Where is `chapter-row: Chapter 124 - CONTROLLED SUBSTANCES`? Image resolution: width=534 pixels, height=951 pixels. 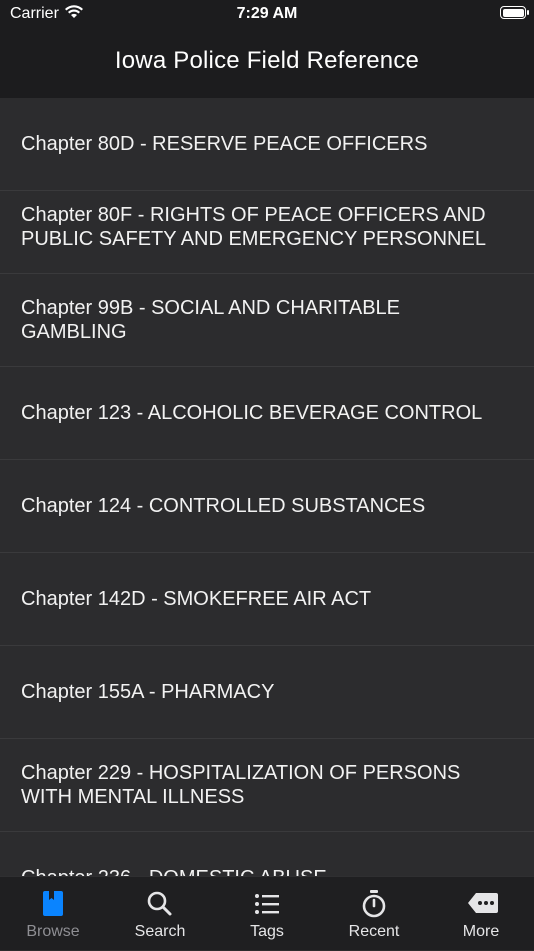
chapter-row: Chapter 124 - CONTROLLED SUBSTANCES is located at coordinates (267, 506).